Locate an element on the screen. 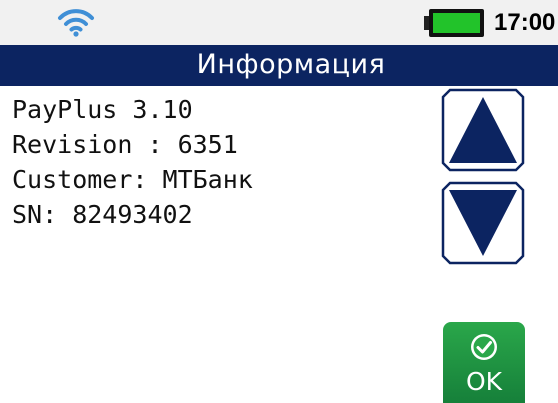 The width and height of the screenshot is (558, 403). ok-button-label: OK is located at coordinates (484, 381).